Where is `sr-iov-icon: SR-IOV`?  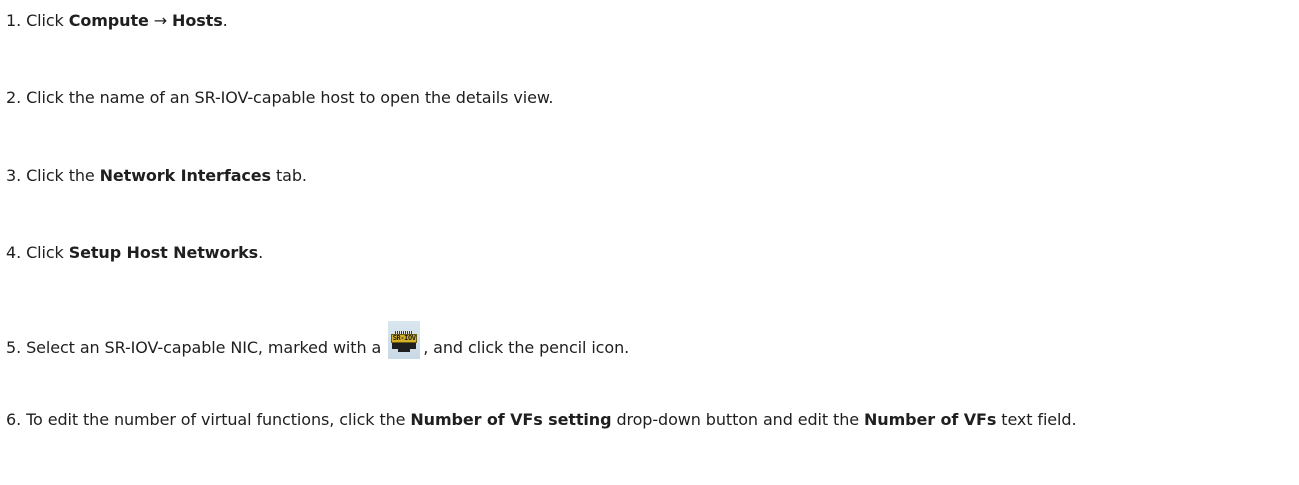
sr-iov-icon: SR-IOV is located at coordinates (404, 340).